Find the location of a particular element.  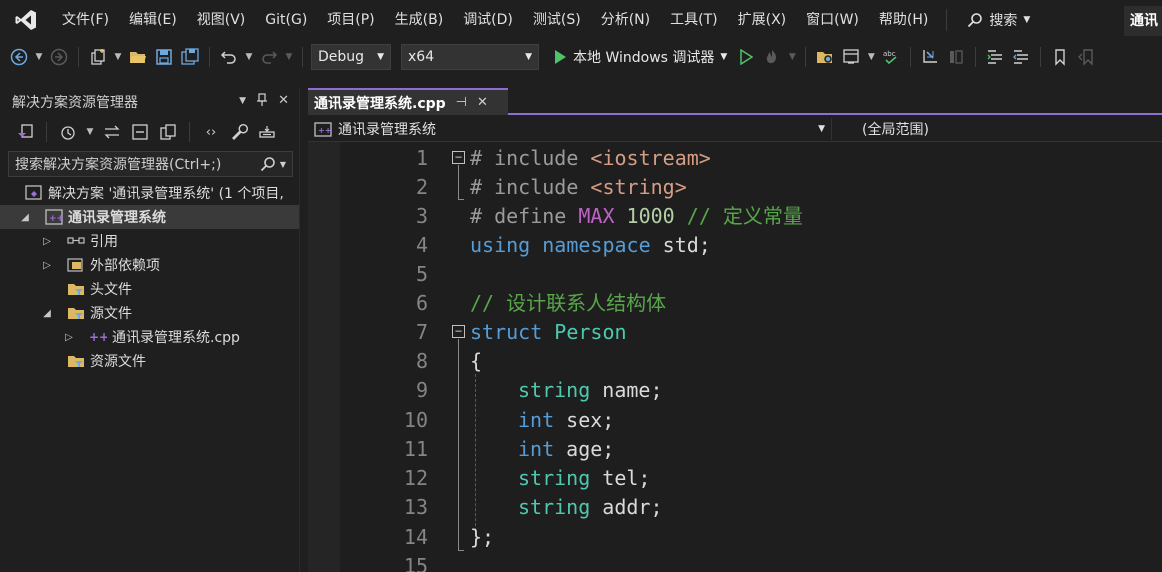

code-line: # include <iostream> is located at coordinates (590, 158).